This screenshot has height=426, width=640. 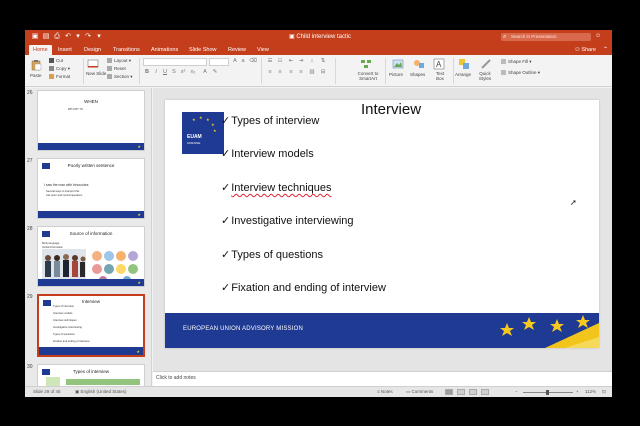 I want to click on layout-button: Layout ▾, so click(x=119, y=61).